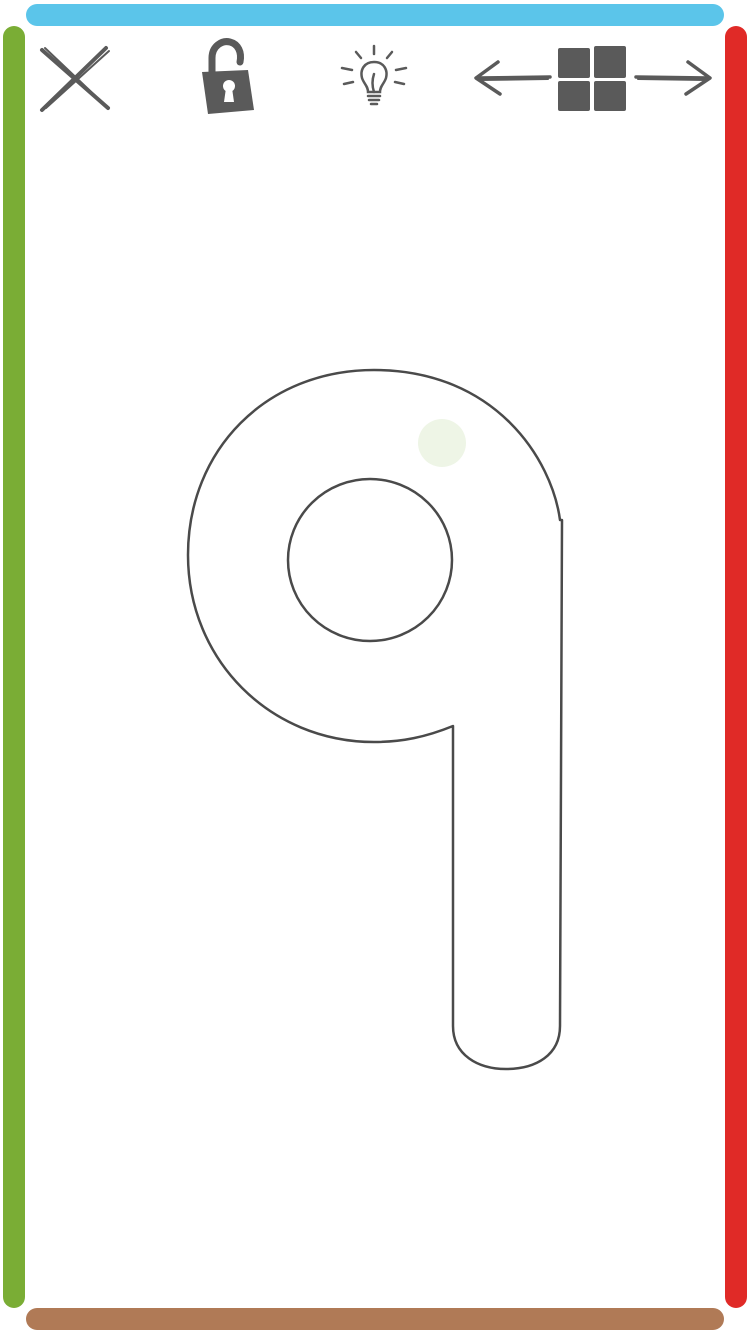  Describe the element at coordinates (374, 75) in the screenshot. I see `lightbulb-icon` at that location.